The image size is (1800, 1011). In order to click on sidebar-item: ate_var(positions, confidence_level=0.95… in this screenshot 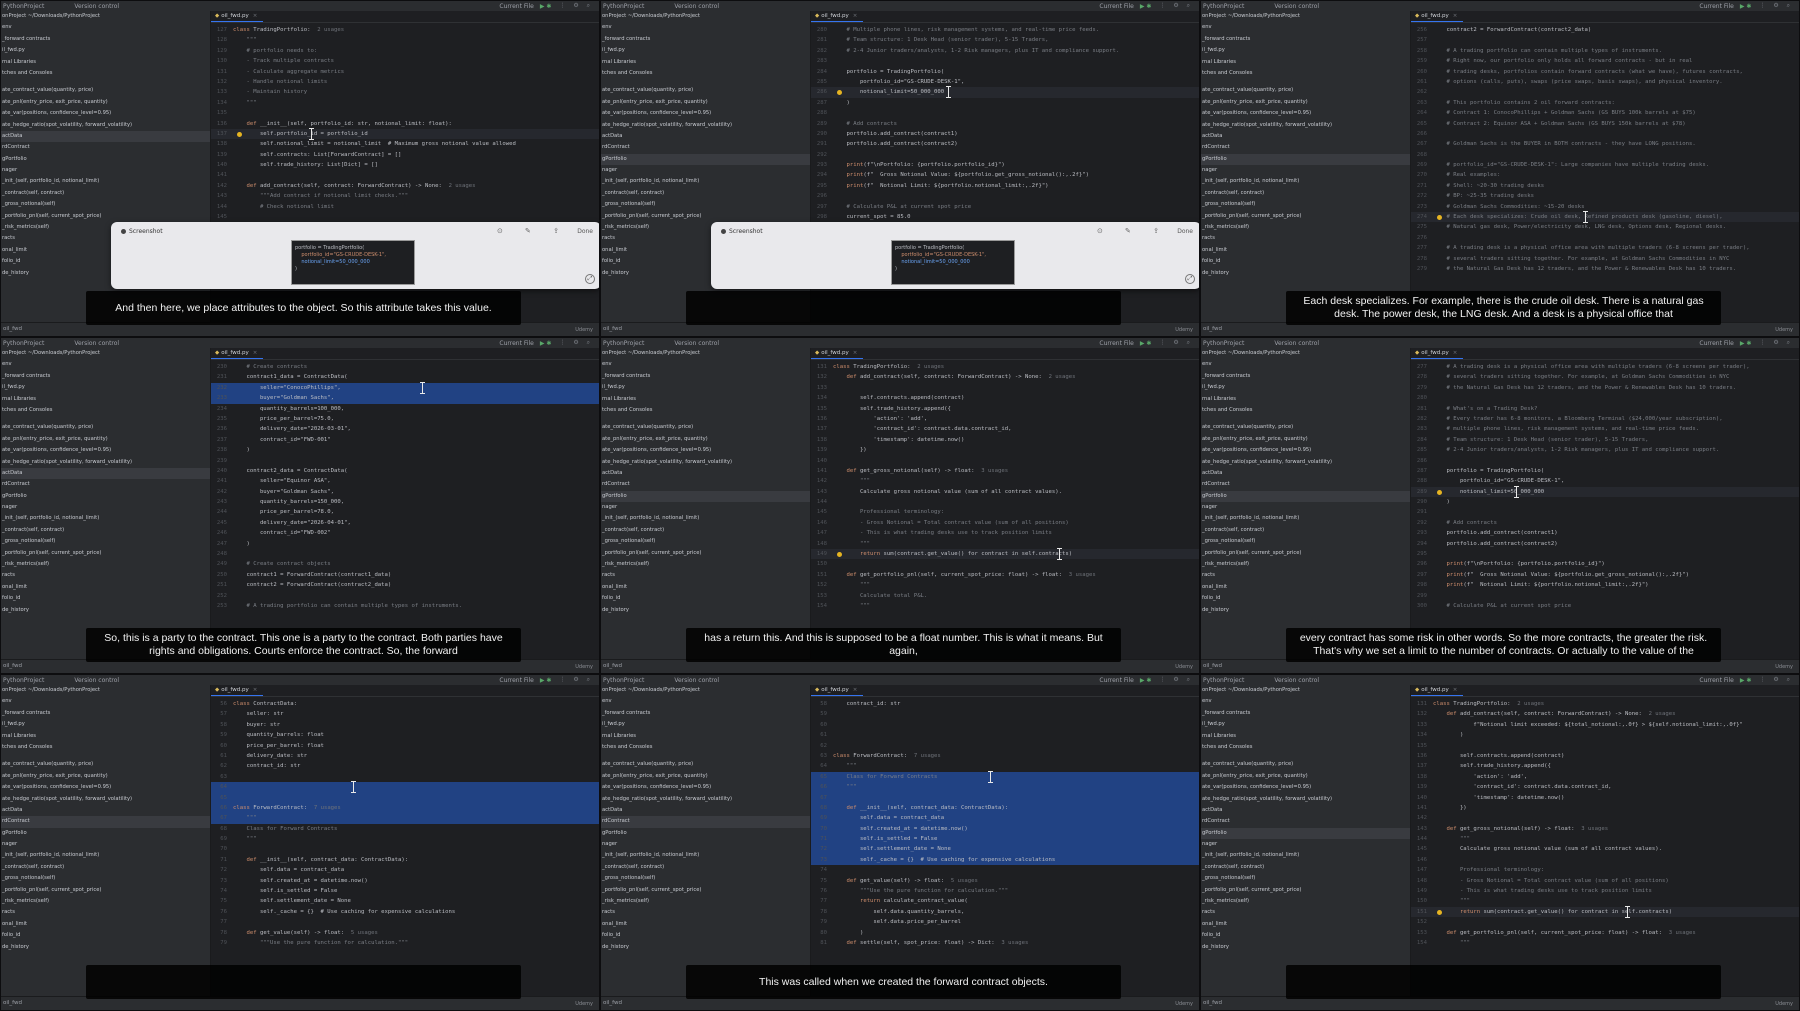, I will do `click(705, 787)`.